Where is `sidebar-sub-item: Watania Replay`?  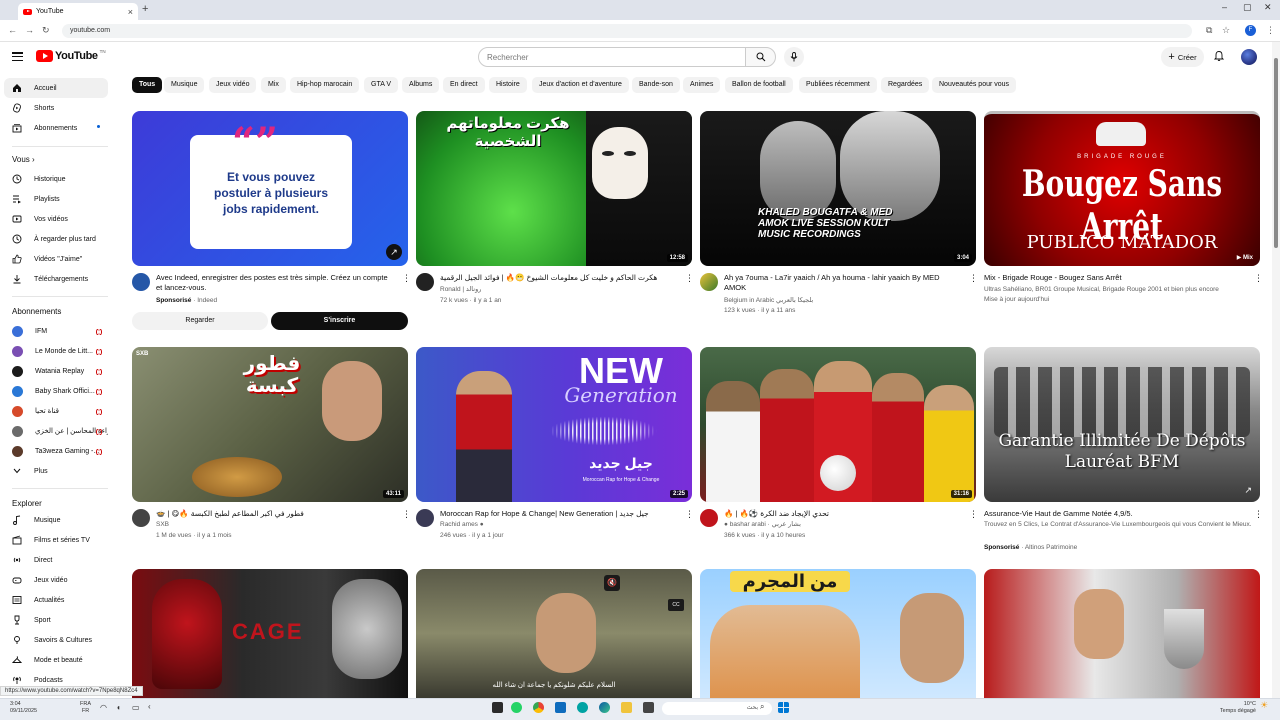
sidebar-sub-item: Watania Replay is located at coordinates (56, 371).